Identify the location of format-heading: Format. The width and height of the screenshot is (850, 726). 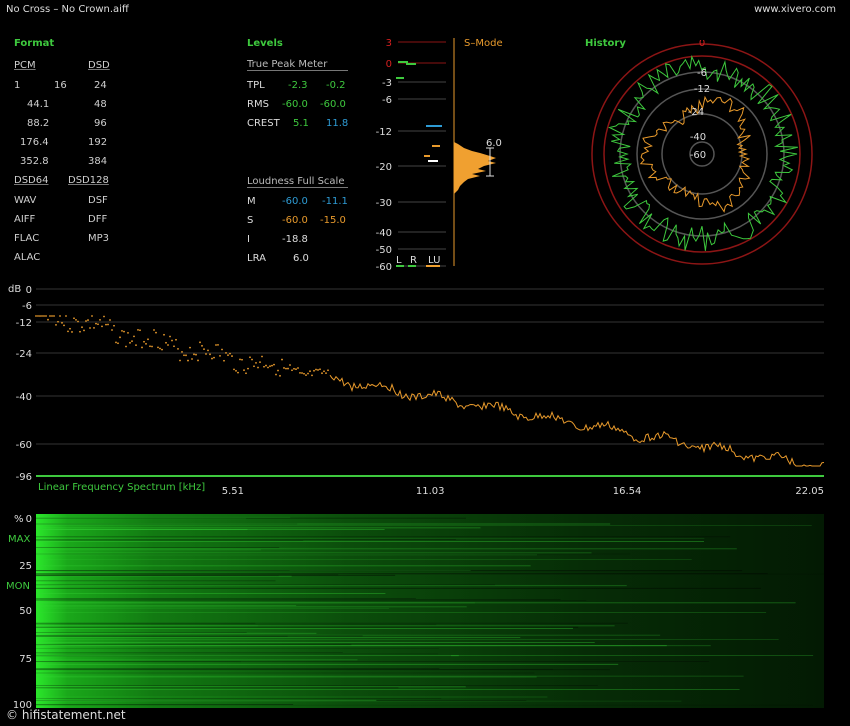
(34, 43).